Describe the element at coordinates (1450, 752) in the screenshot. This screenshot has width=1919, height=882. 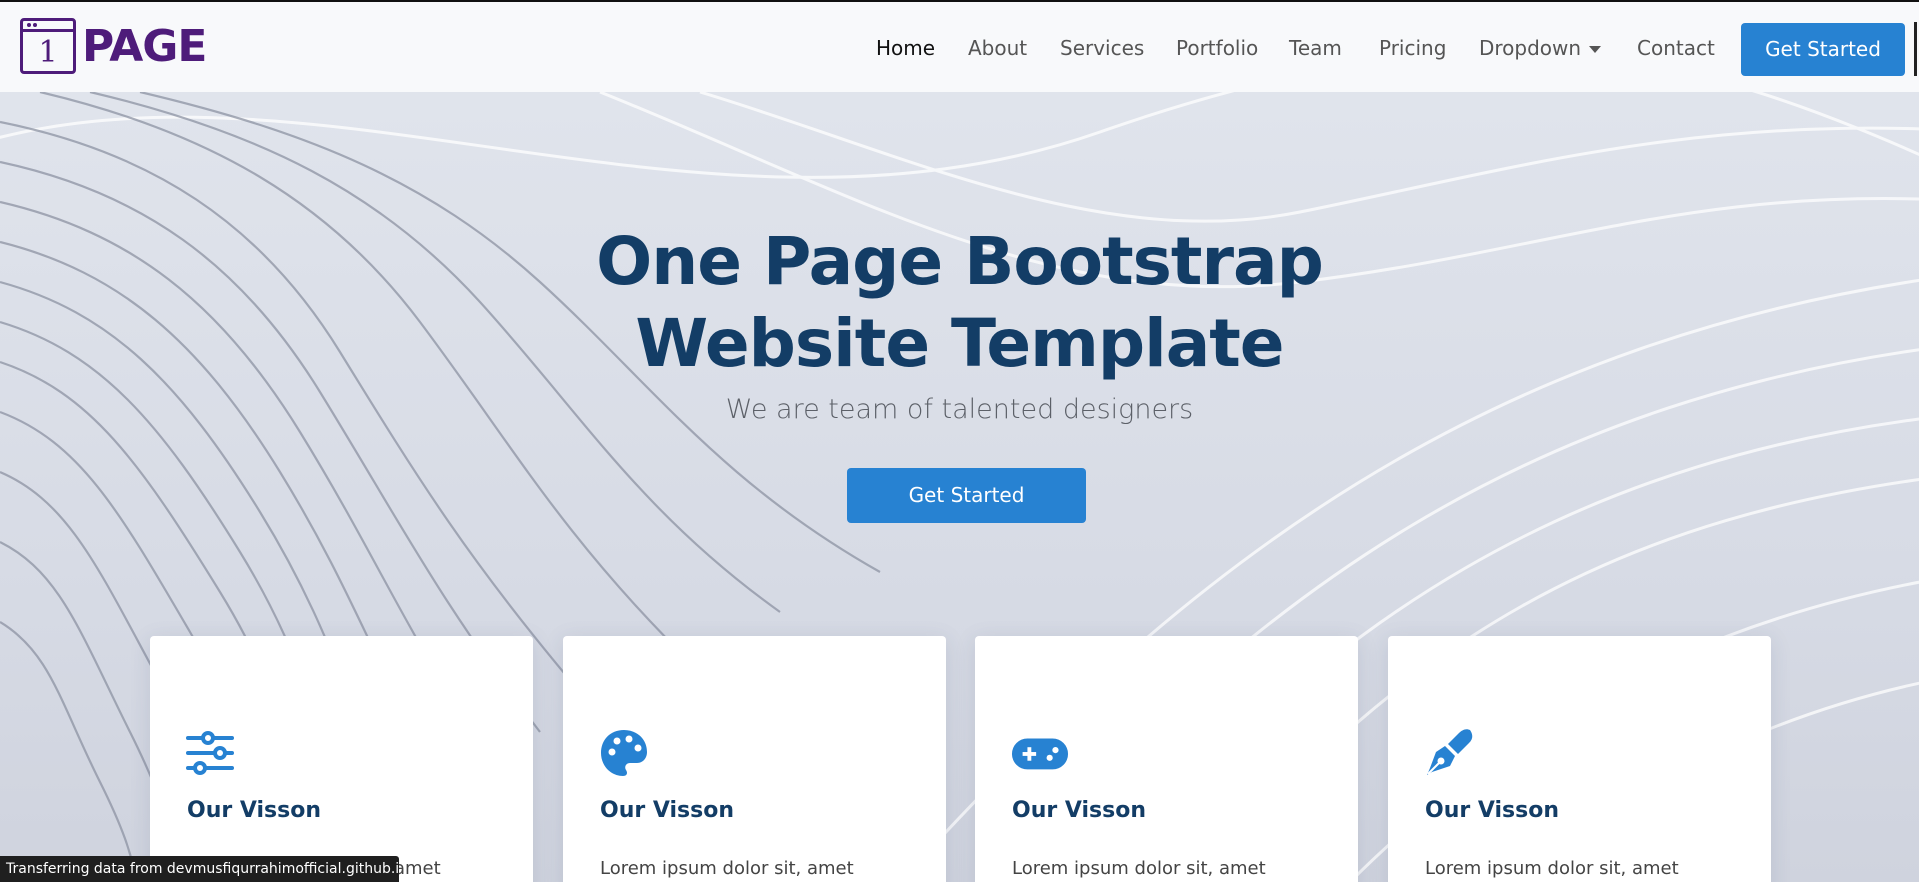
I see `pen-nib-icon` at that location.